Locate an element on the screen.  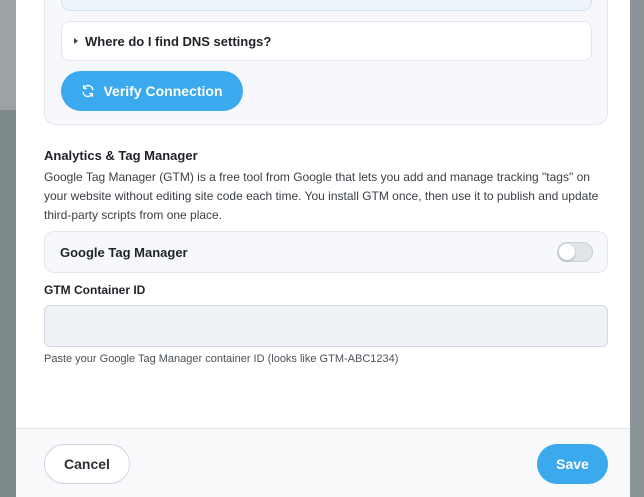
verify-connection-button: Verify Connection is located at coordinates (152, 91).